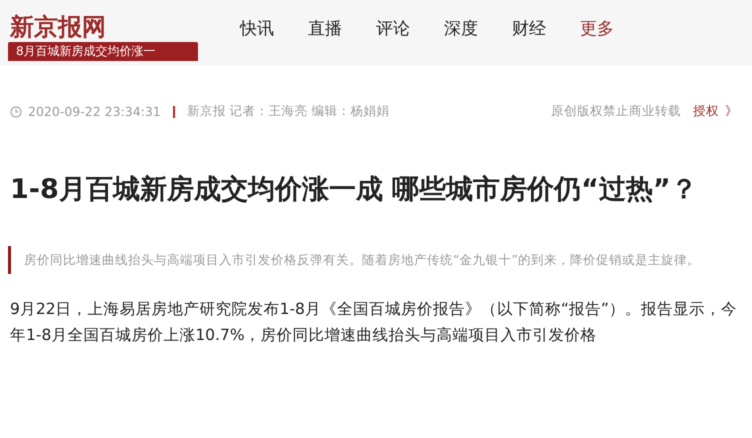 This screenshot has width=752, height=438. What do you see at coordinates (616, 111) in the screenshot?
I see `copyright-notice: 原创版权禁止商业转载` at bounding box center [616, 111].